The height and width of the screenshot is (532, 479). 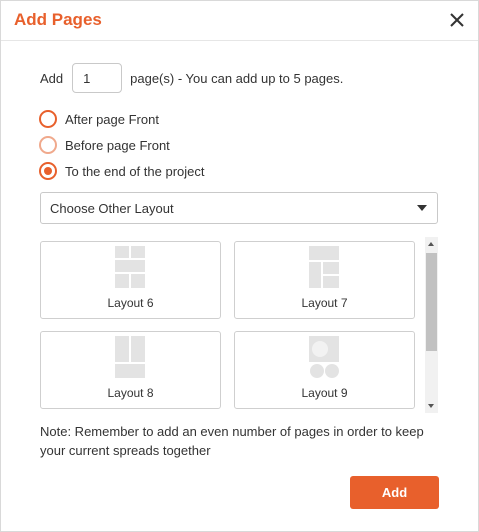 I want to click on layout-name: Layout 6, so click(x=130, y=303).